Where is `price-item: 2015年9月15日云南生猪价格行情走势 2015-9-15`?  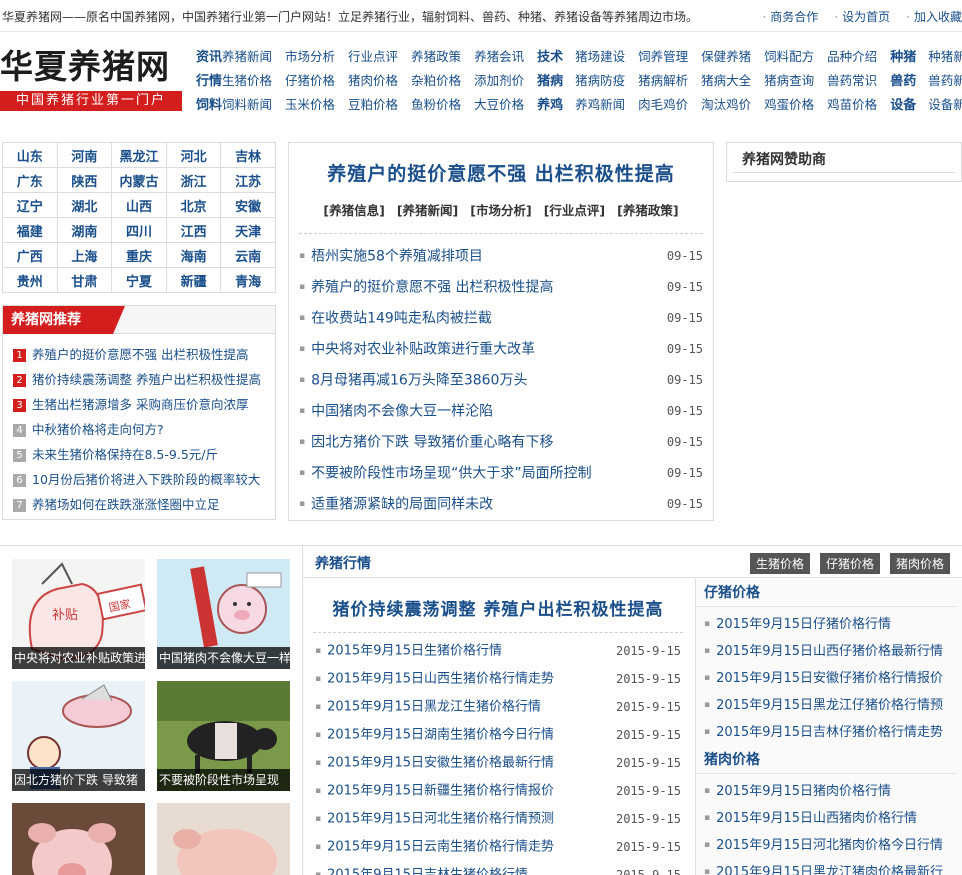
price-item: 2015年9月15日云南生猪价格行情走势 2015-9-15 is located at coordinates (498, 847).